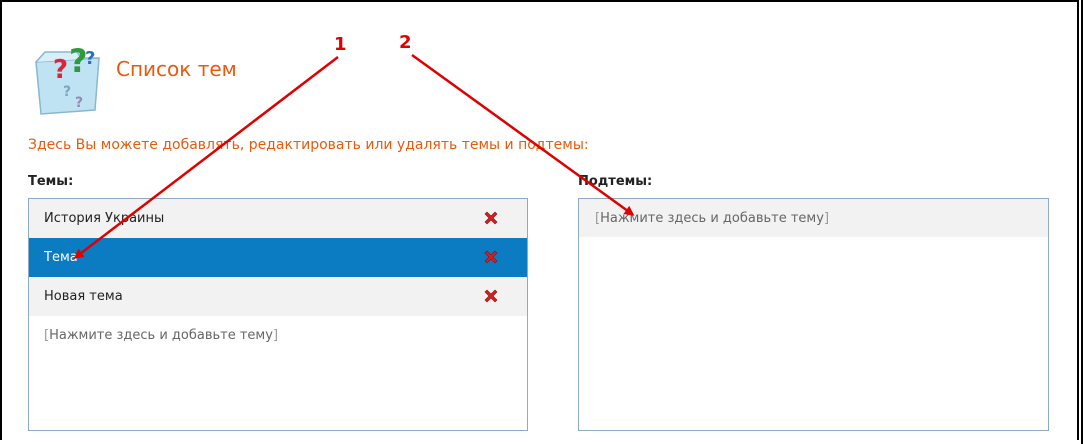 The image size is (1083, 444). What do you see at coordinates (51, 181) in the screenshot?
I see `topics-label: Темы:` at bounding box center [51, 181].